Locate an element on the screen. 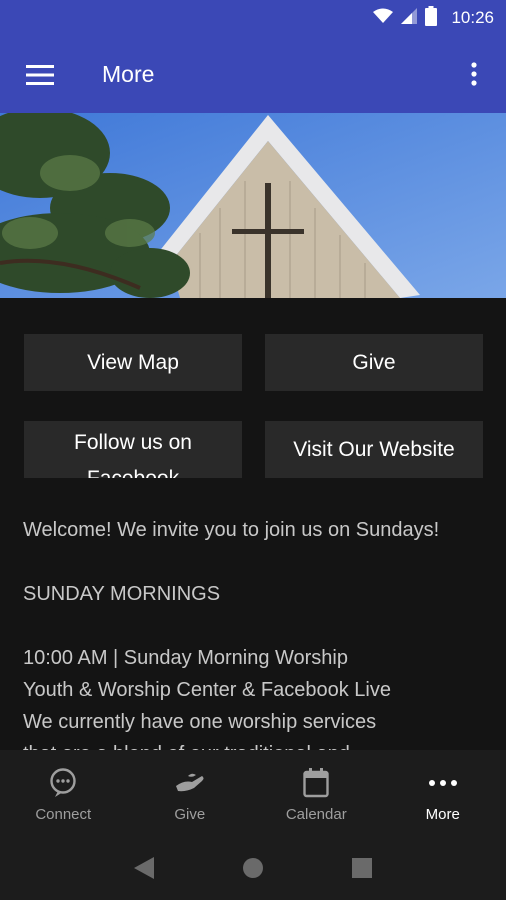 Image resolution: width=506 pixels, height=900 pixels. schedule-line: 10:00 AM | Sunday Morning Worship is located at coordinates (185, 658).